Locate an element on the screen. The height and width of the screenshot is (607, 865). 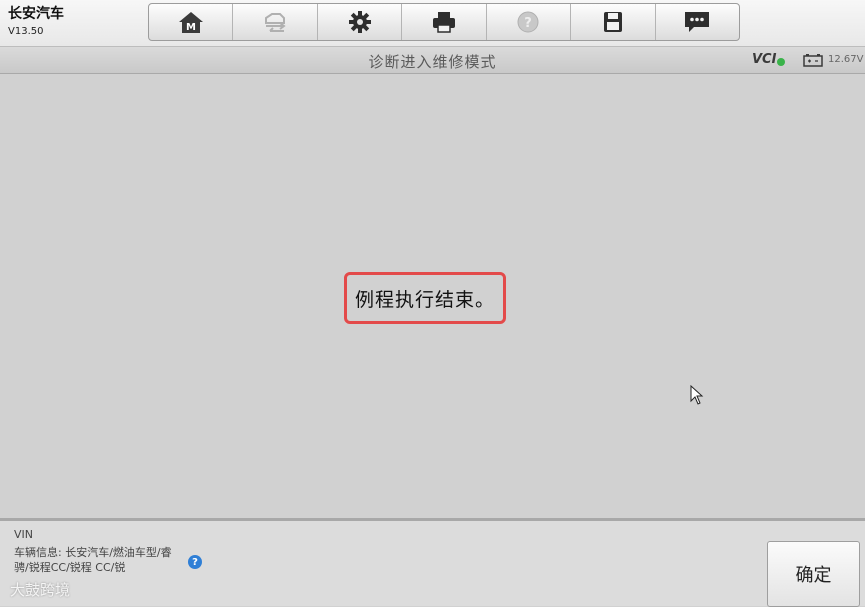
save-button is located at coordinates (613, 22).